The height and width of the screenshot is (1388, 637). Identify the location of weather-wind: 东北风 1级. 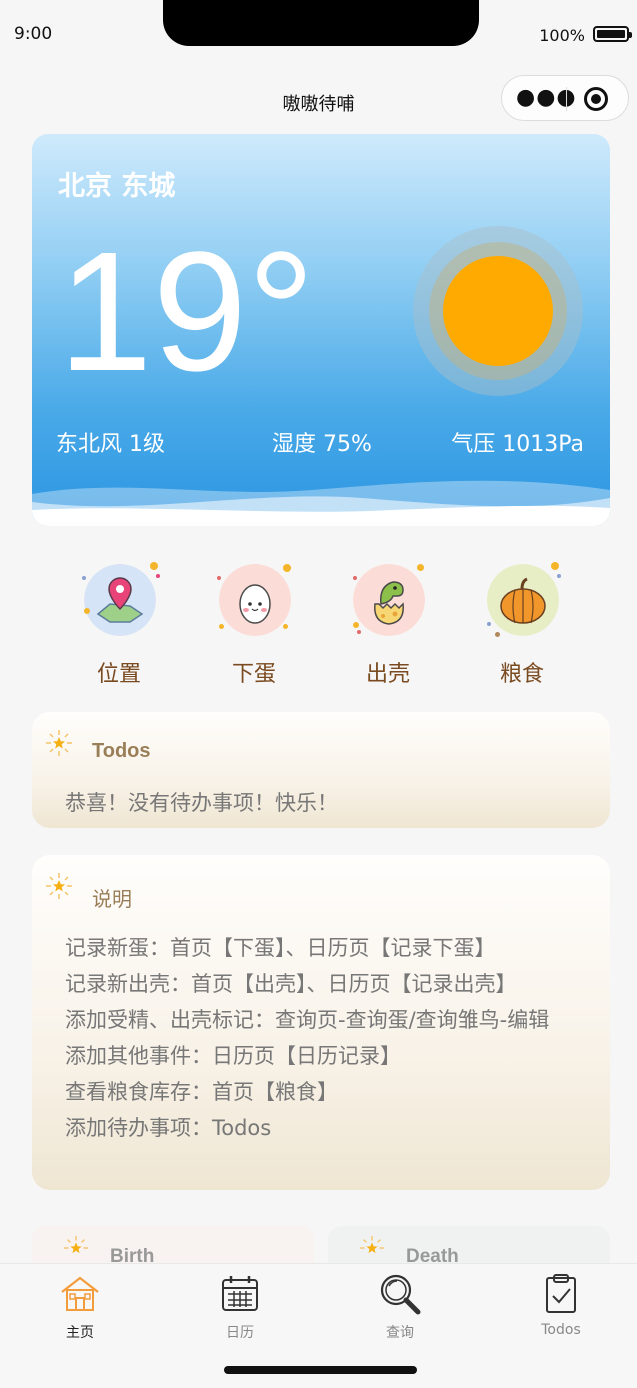
(110, 444).